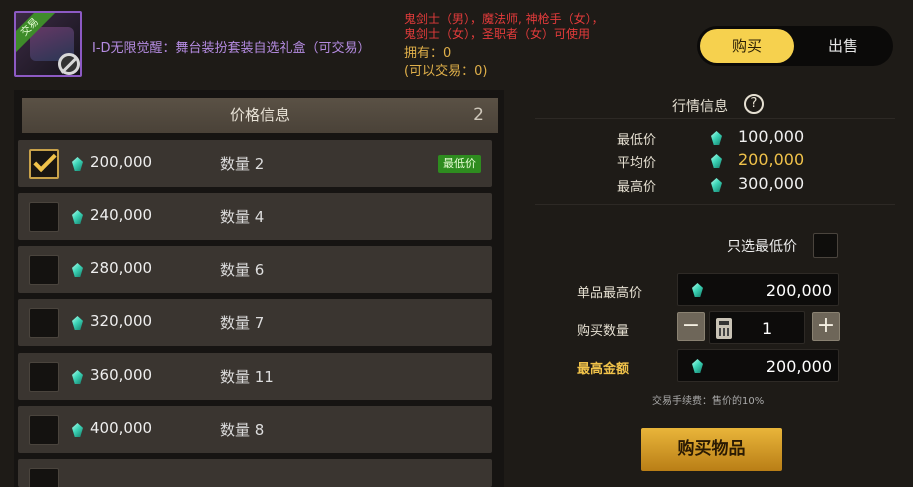 Image resolution: width=913 pixels, height=487 pixels. Describe the element at coordinates (771, 136) in the screenshot. I see `lowest-price-value: 100,000` at that location.